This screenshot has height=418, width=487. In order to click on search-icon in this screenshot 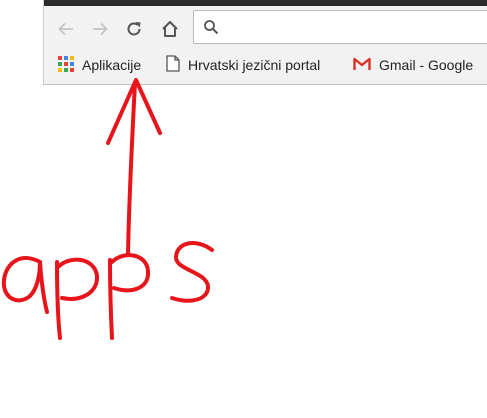, I will do `click(211, 29)`.